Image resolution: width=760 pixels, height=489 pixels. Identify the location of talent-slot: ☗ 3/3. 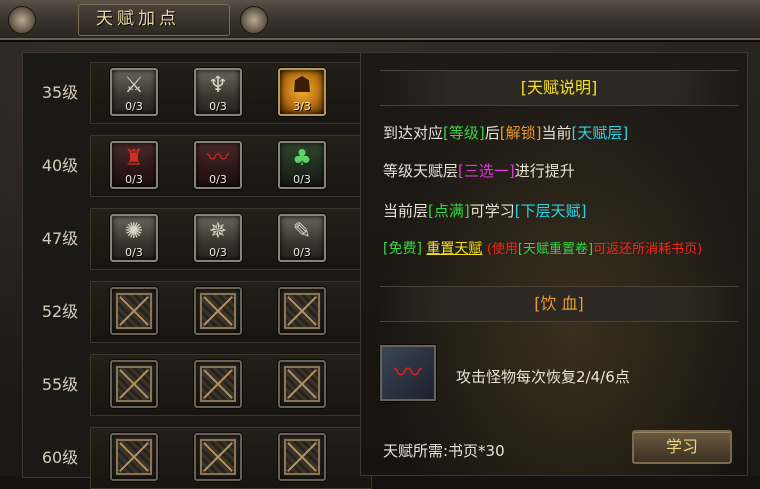
(302, 92).